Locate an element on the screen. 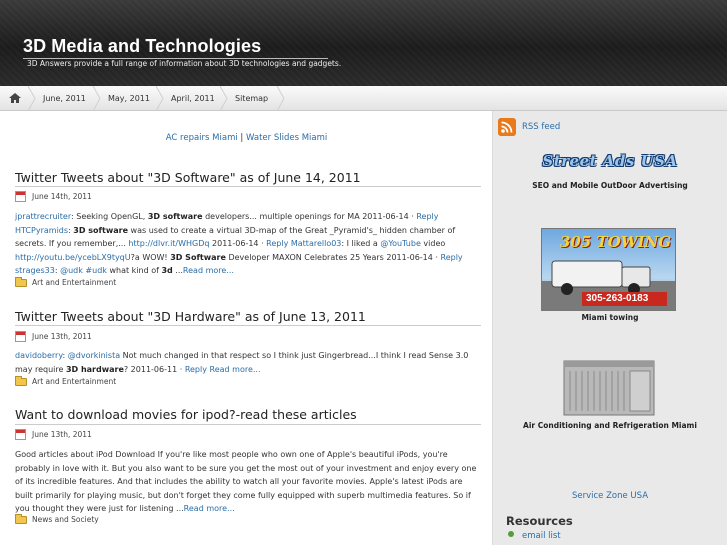  text: : Seeking OpenGL, is located at coordinates (109, 216).